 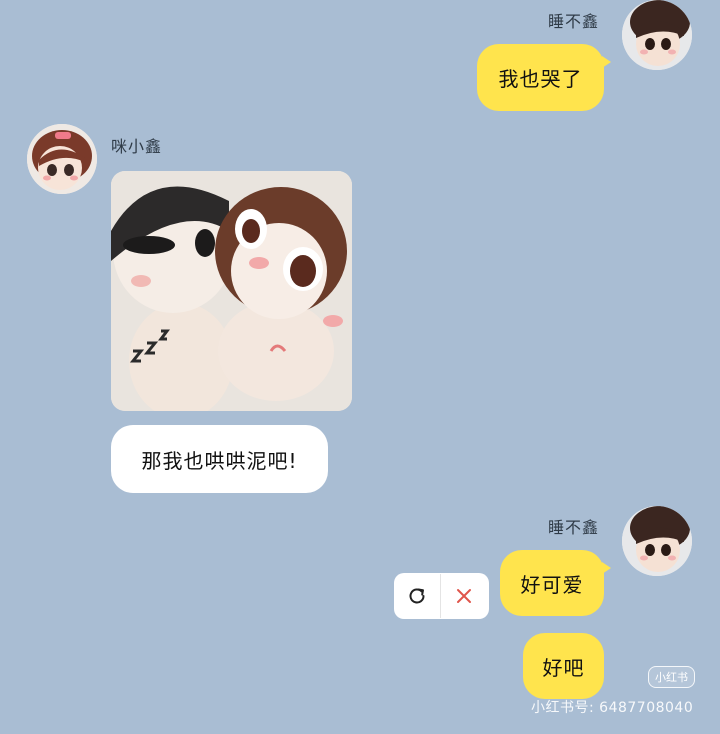 I want to click on message-bubble-sent: 我也哭了, so click(x=544, y=77).